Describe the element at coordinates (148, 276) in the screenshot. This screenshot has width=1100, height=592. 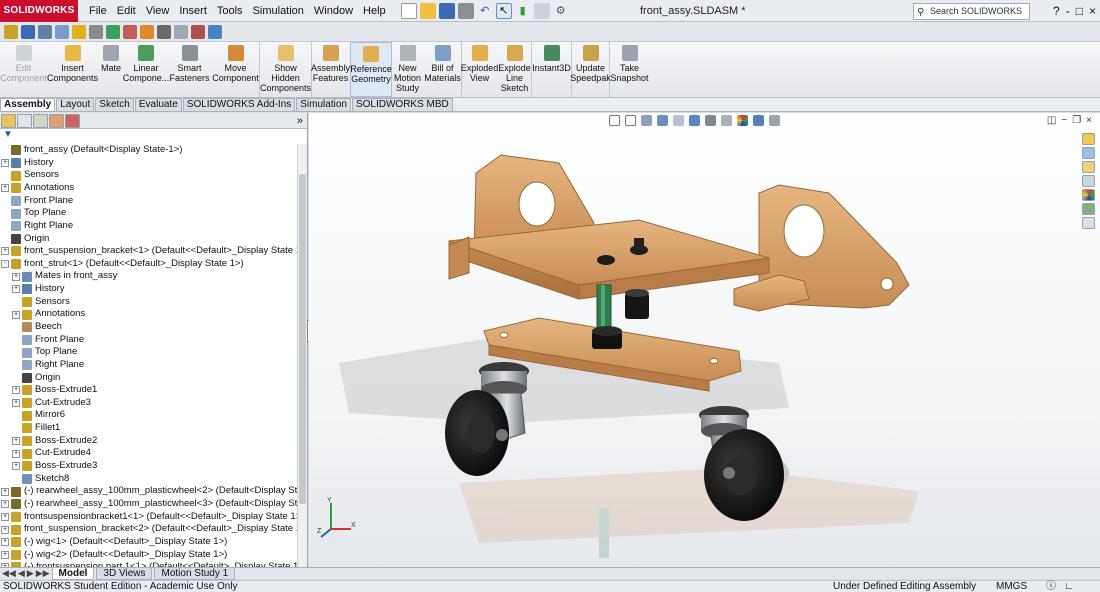
I see `tree-node: + Mates in front_assy` at that location.